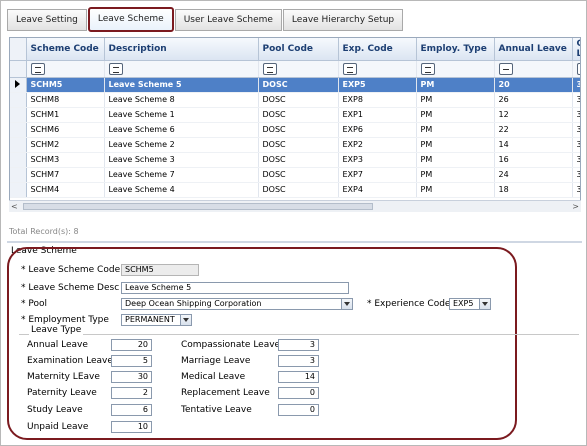  I want to click on table-row: SCHM7Leave Scheme 7DOSCEXP7PM243, so click(295, 175).